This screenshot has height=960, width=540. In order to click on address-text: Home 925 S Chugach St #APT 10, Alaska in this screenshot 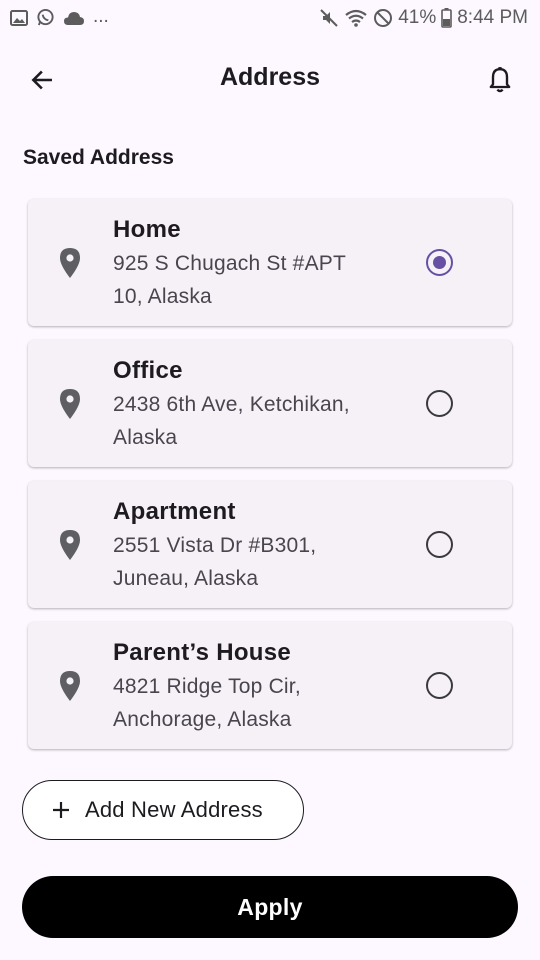, I will do `click(258, 264)`.